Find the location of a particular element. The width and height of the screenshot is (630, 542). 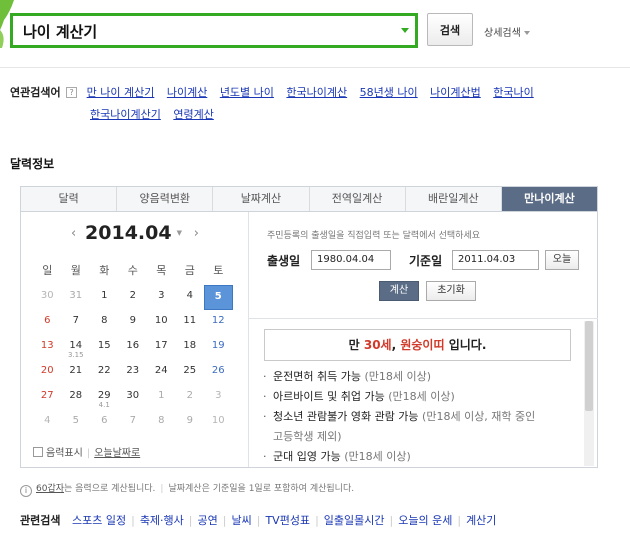

related-service-link: 날씨 is located at coordinates (241, 520).